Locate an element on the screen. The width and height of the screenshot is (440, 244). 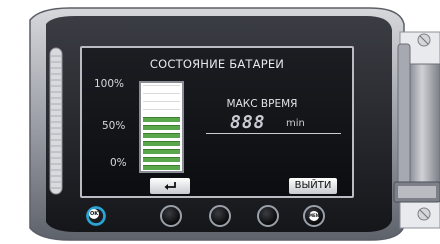
max-time-label: МАКС ВРЕМЯ is located at coordinates (262, 104).